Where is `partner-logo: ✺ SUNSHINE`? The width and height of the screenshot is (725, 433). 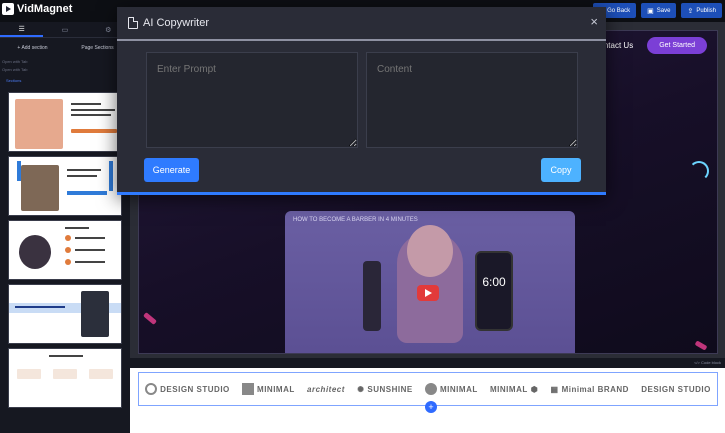 partner-logo: ✺ SUNSHINE is located at coordinates (385, 389).